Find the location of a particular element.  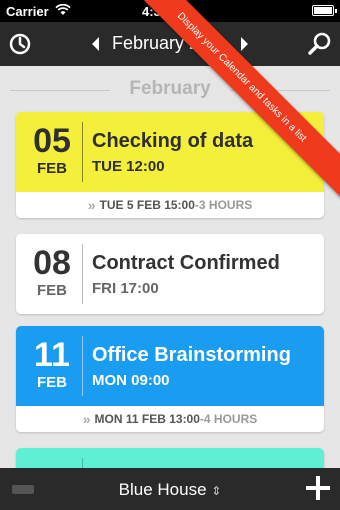

section-label: February is located at coordinates (170, 88).